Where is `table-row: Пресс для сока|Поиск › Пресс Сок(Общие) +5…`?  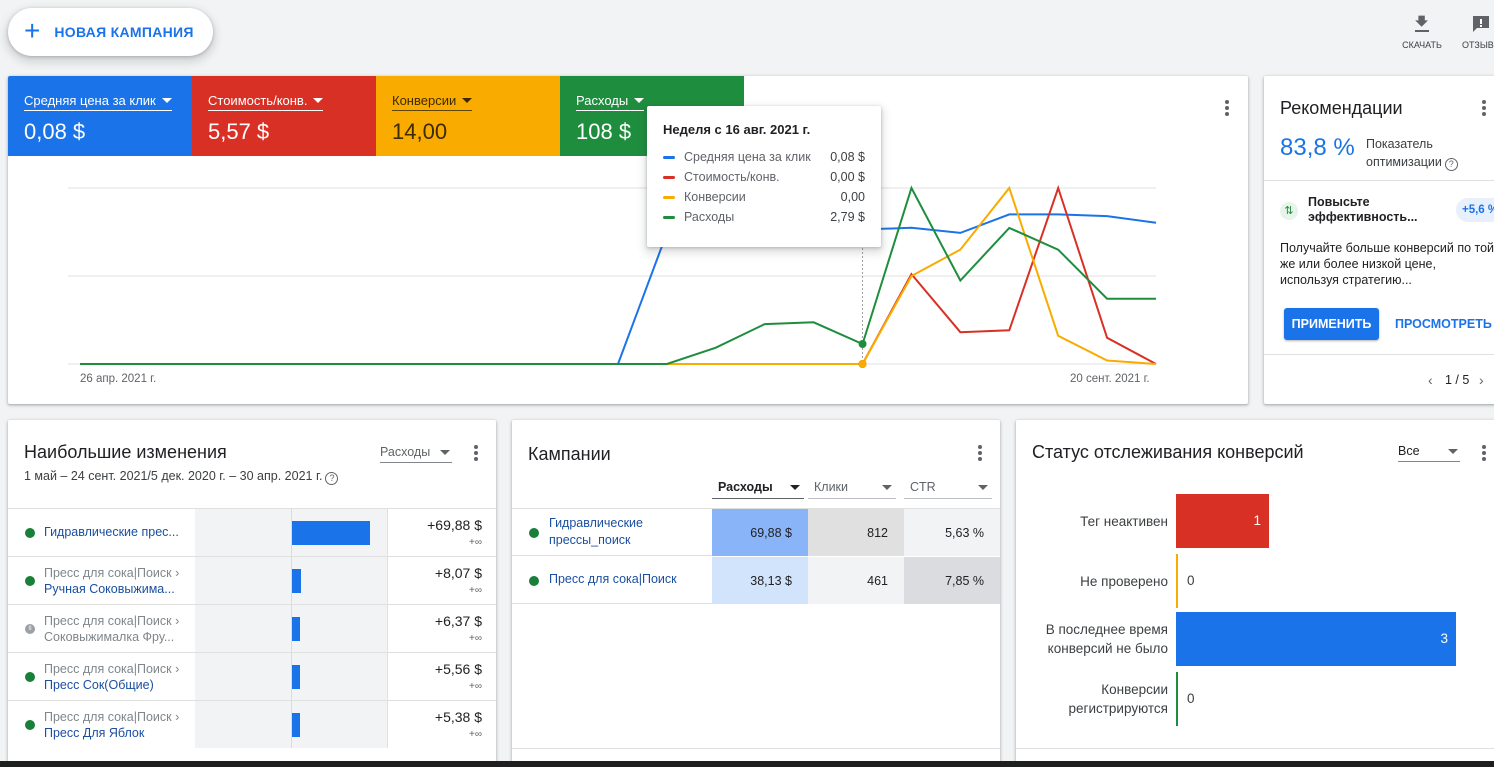
table-row: Пресс для сока|Поиск › Пресс Сок(Общие) +5… is located at coordinates (252, 676).